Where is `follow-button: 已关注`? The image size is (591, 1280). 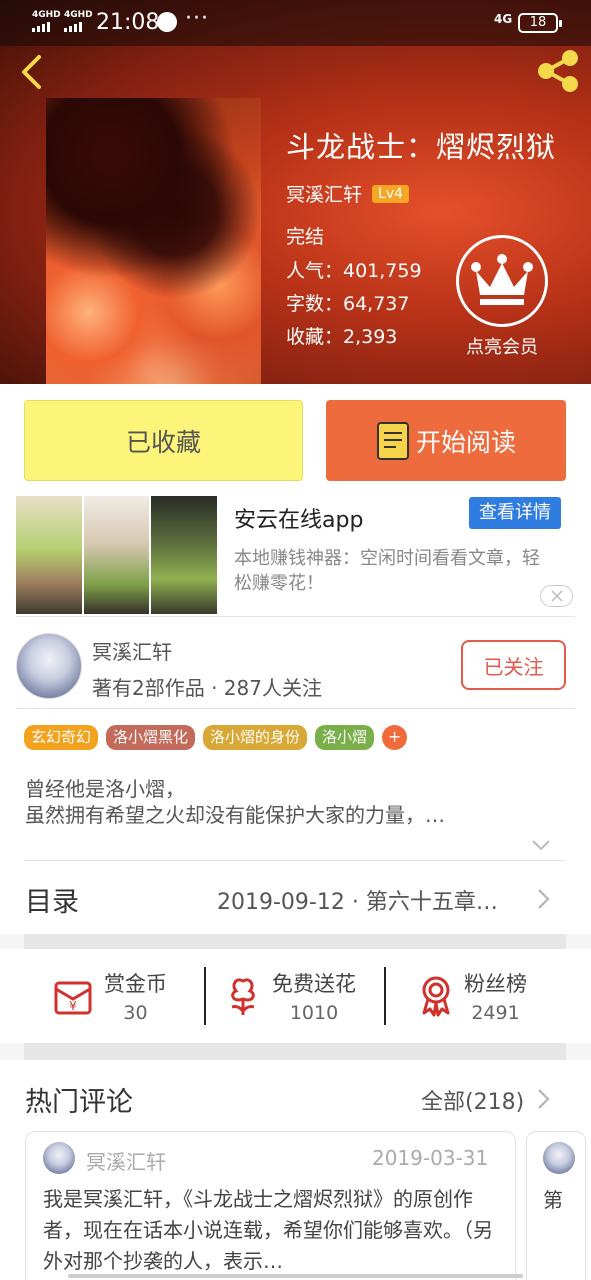 follow-button: 已关注 is located at coordinates (513, 665).